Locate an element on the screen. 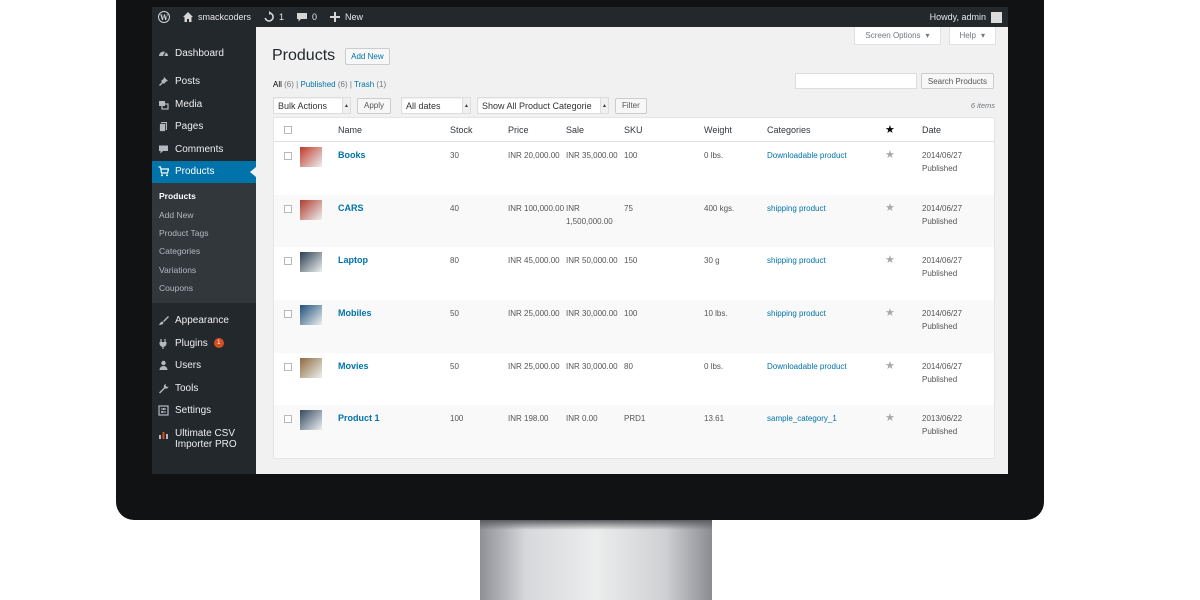  apply-button: Apply is located at coordinates (374, 105).